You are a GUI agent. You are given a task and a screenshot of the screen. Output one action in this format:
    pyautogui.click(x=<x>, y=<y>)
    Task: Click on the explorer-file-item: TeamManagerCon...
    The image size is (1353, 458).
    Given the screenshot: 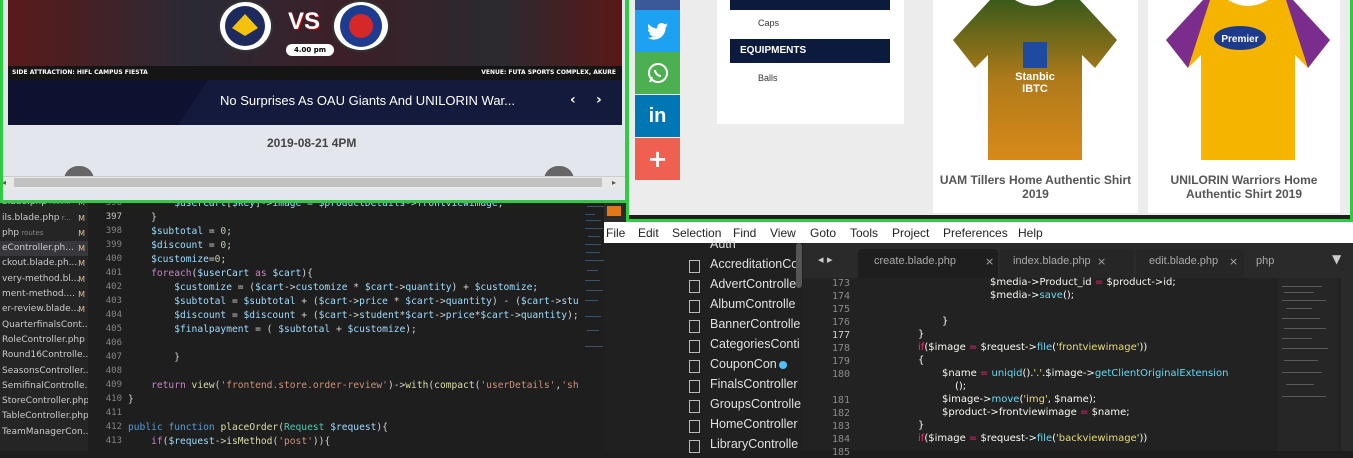 What is the action you would take?
    pyautogui.click(x=44, y=432)
    